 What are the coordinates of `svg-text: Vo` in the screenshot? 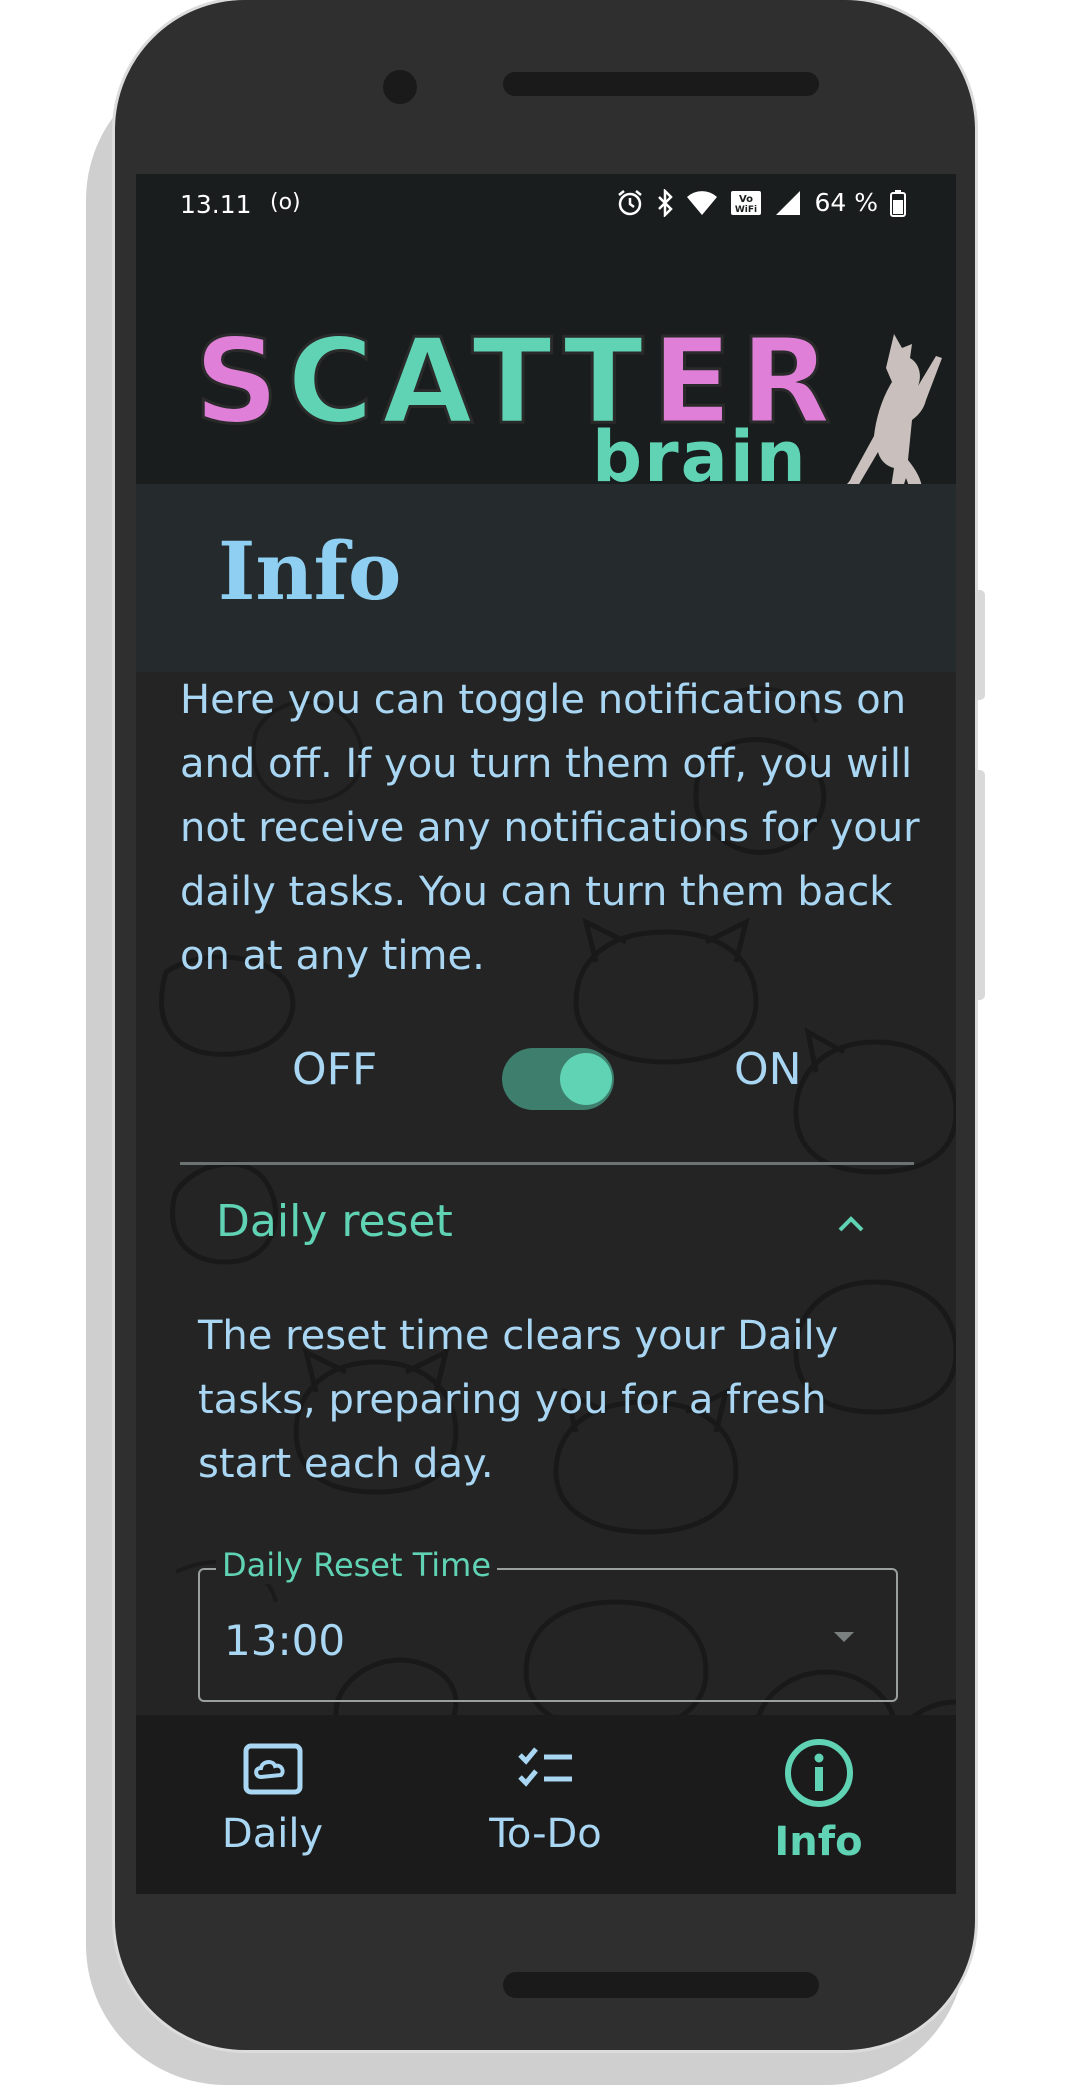 It's located at (746, 199).